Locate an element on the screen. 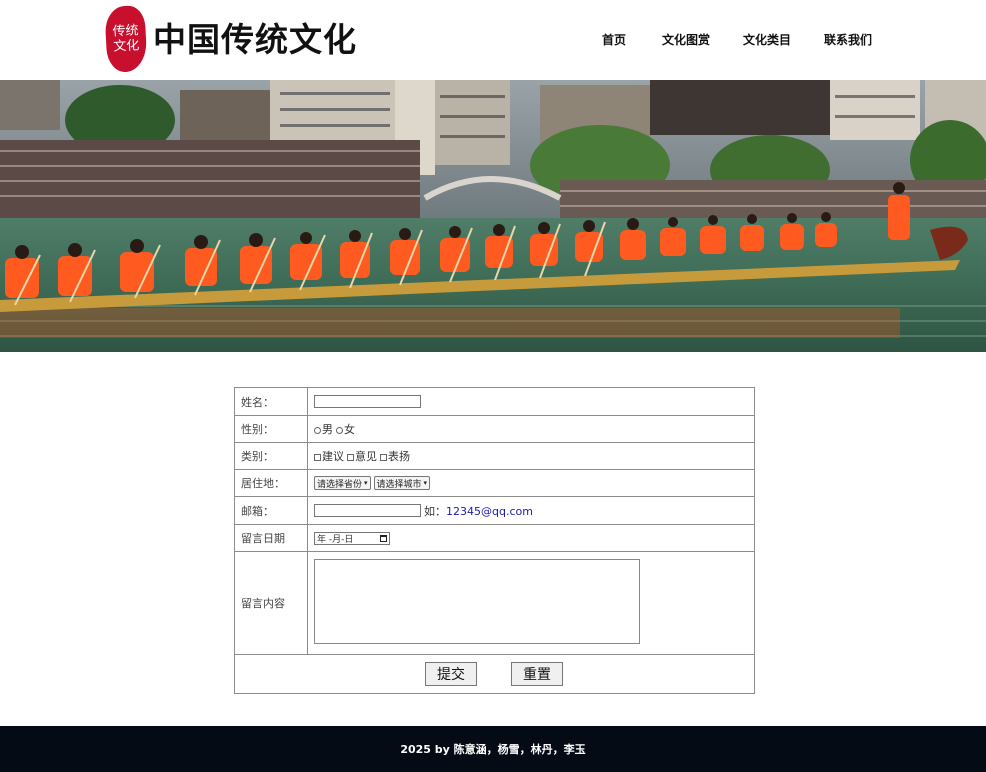  footer-credits: 2025 by 陈意涵，杨雪，林丹，李玉 is located at coordinates (493, 749).